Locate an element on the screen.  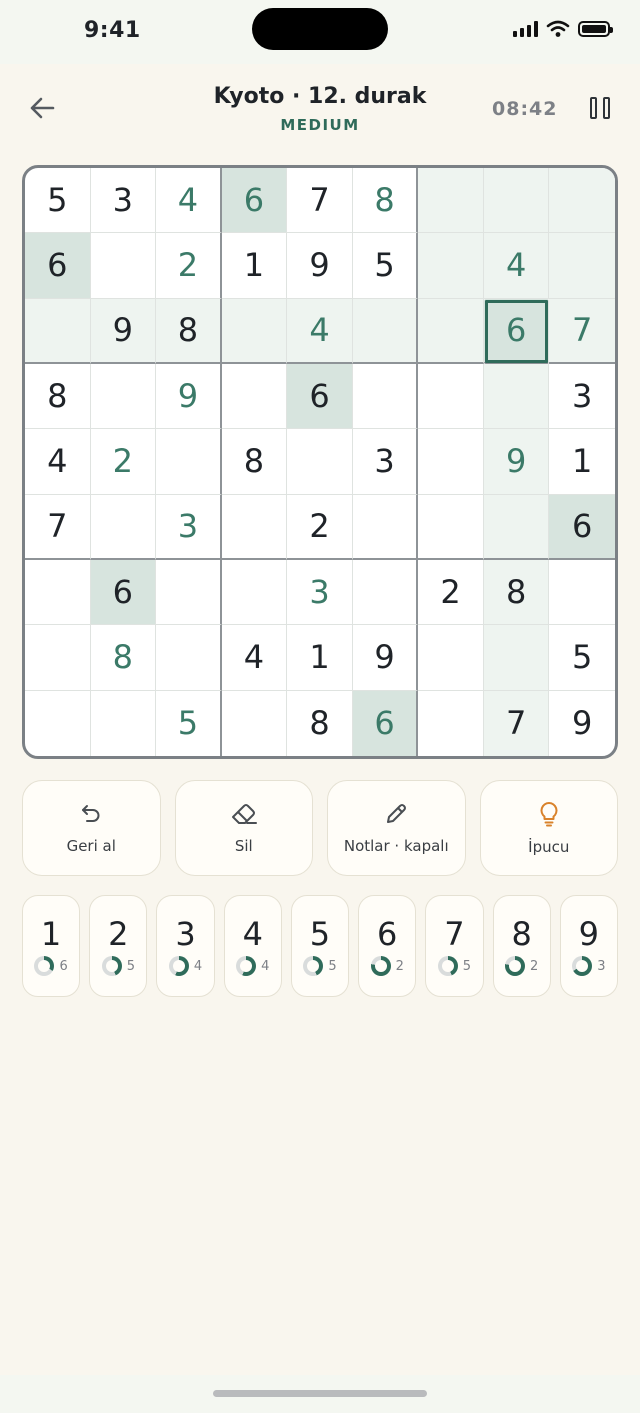
hint-button: İpucu is located at coordinates (548, 828).